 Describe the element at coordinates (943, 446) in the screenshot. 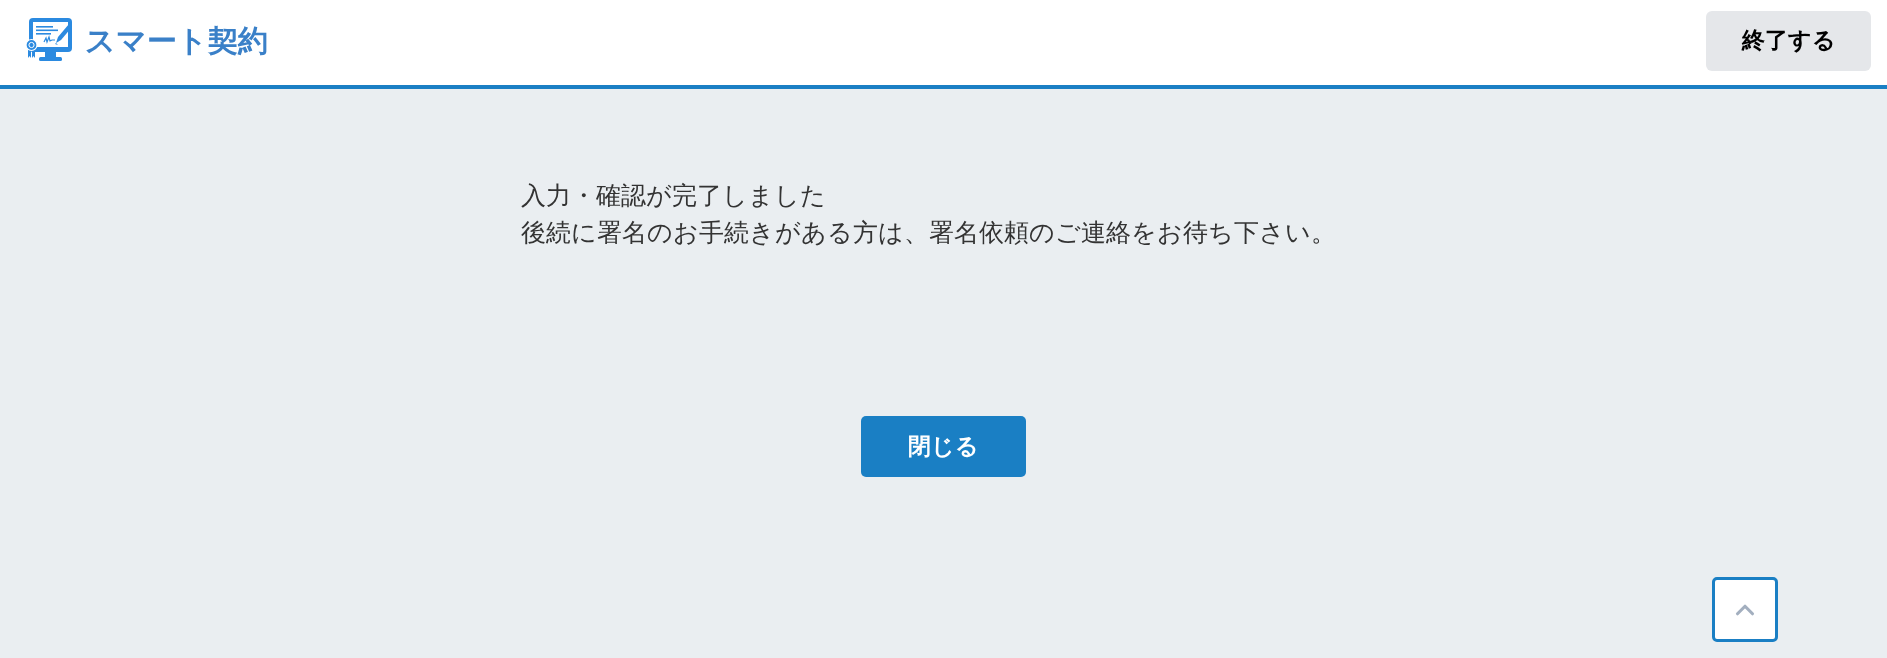

I see `close-button: 閉じる` at that location.